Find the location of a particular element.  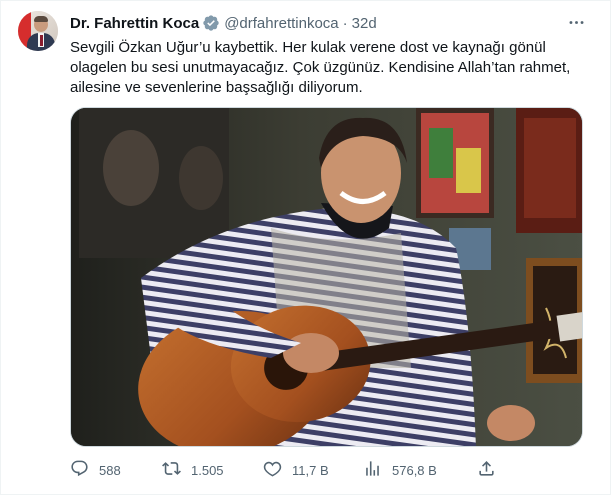

reply-button: 588 is located at coordinates (95, 470).